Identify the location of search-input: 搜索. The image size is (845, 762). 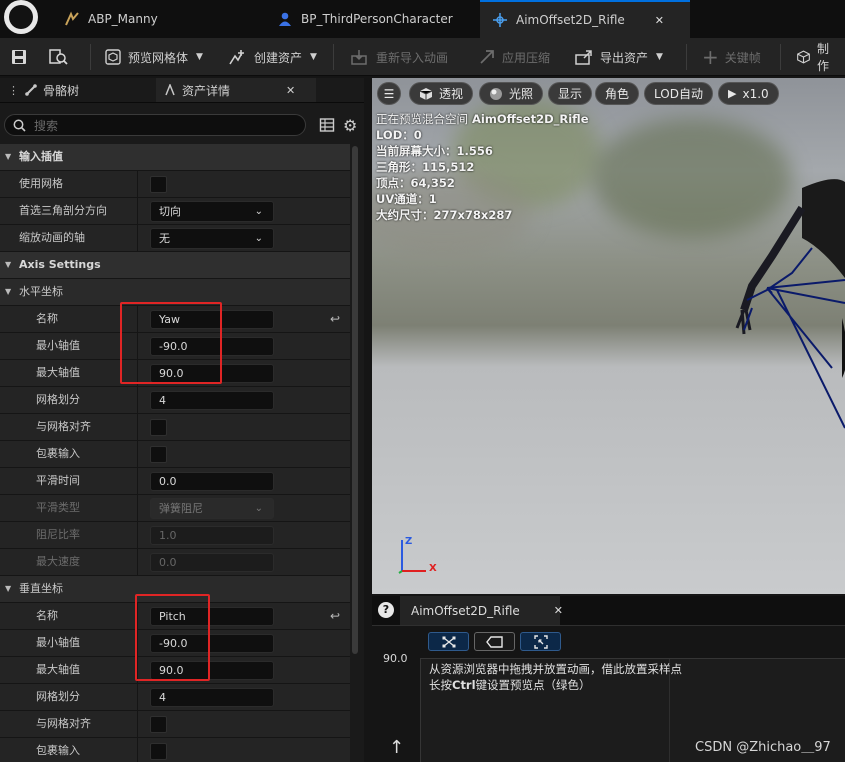
(155, 125).